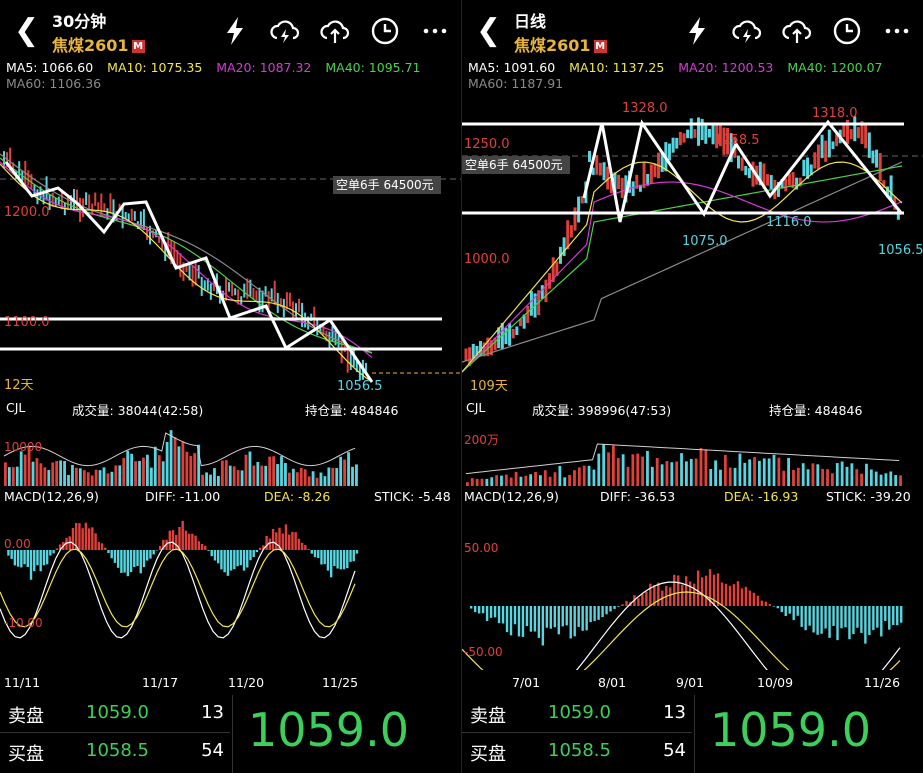 This screenshot has height=773, width=923. What do you see at coordinates (612, 682) in the screenshot?
I see `date-label: 8/01` at bounding box center [612, 682].